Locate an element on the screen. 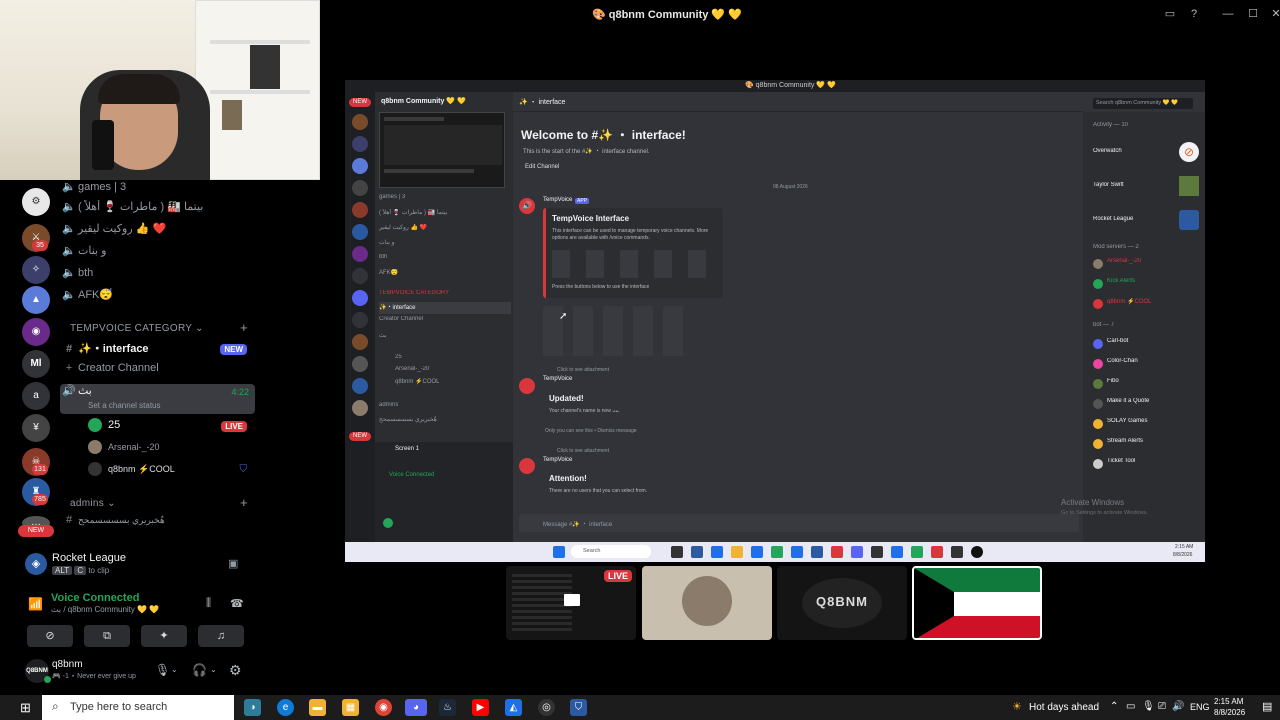 This screenshot has width=1280, height=720. shield-icon: ⛉ is located at coordinates (243, 469).